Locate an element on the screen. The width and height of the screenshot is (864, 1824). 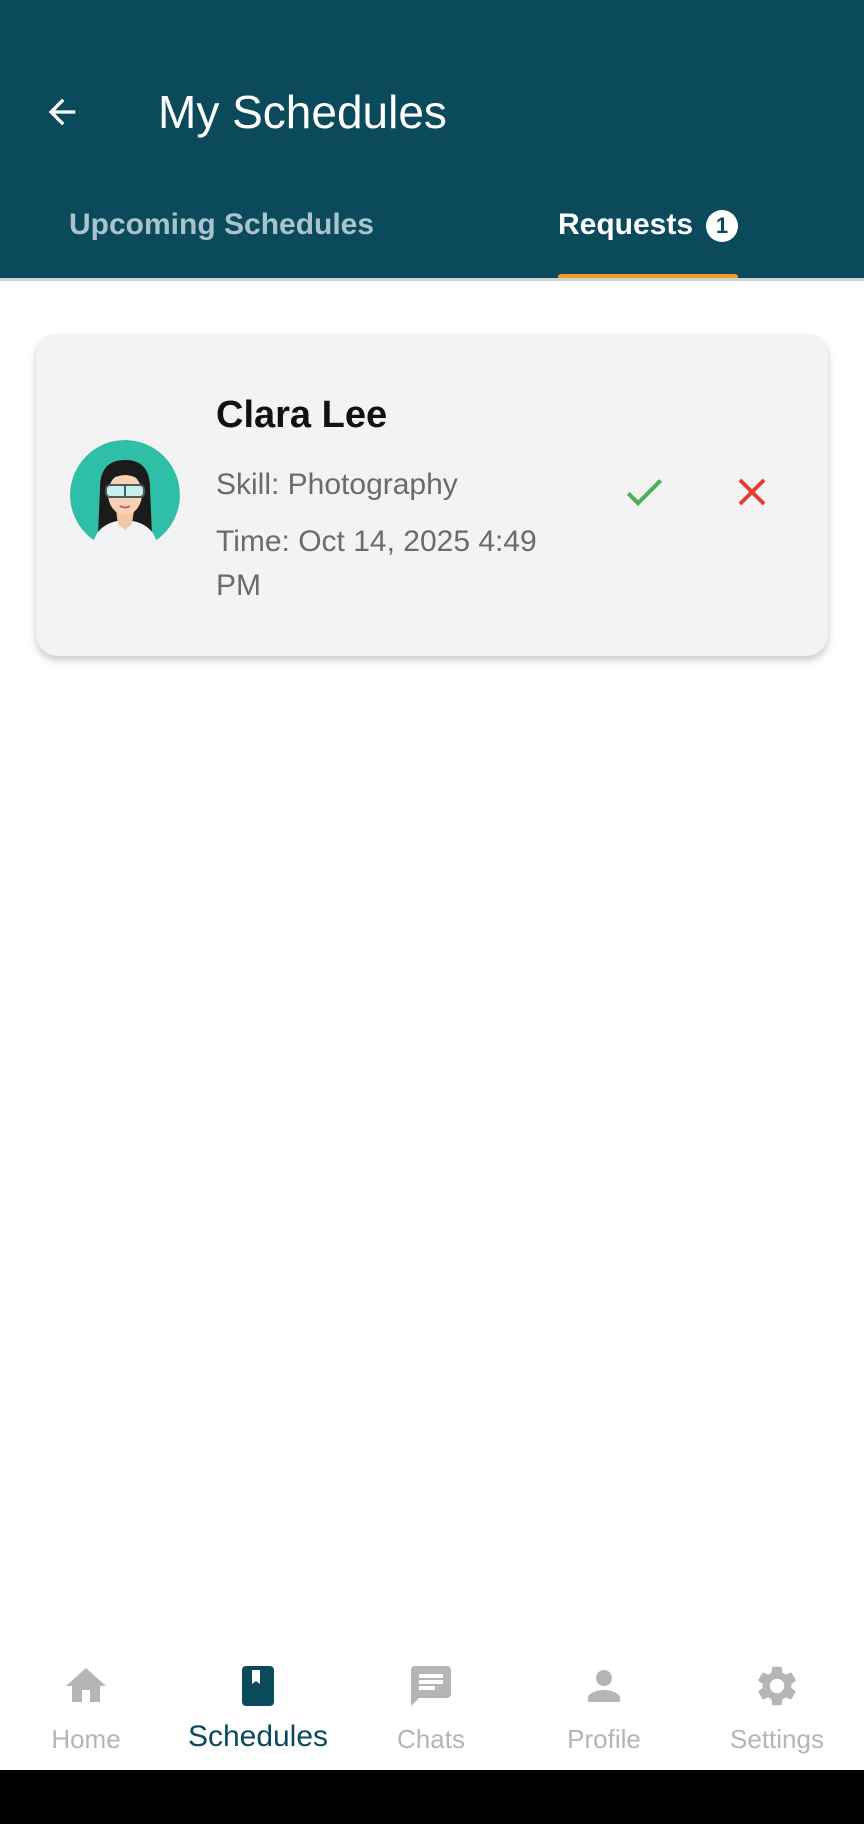
nav-item-profile: Profile is located at coordinates (604, 1705).